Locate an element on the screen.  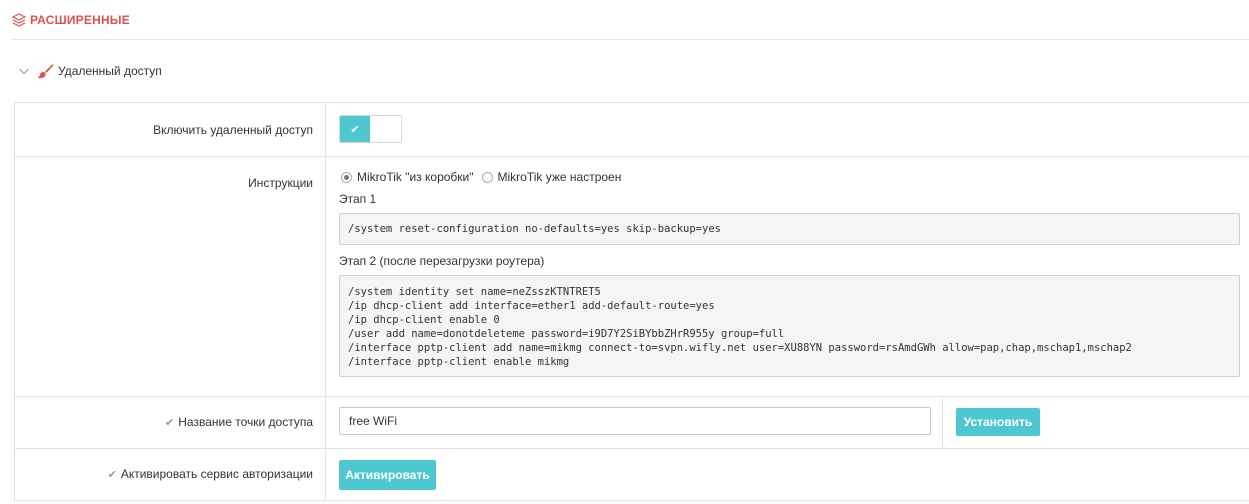
stage1-title: Этап 1 is located at coordinates (358, 199).